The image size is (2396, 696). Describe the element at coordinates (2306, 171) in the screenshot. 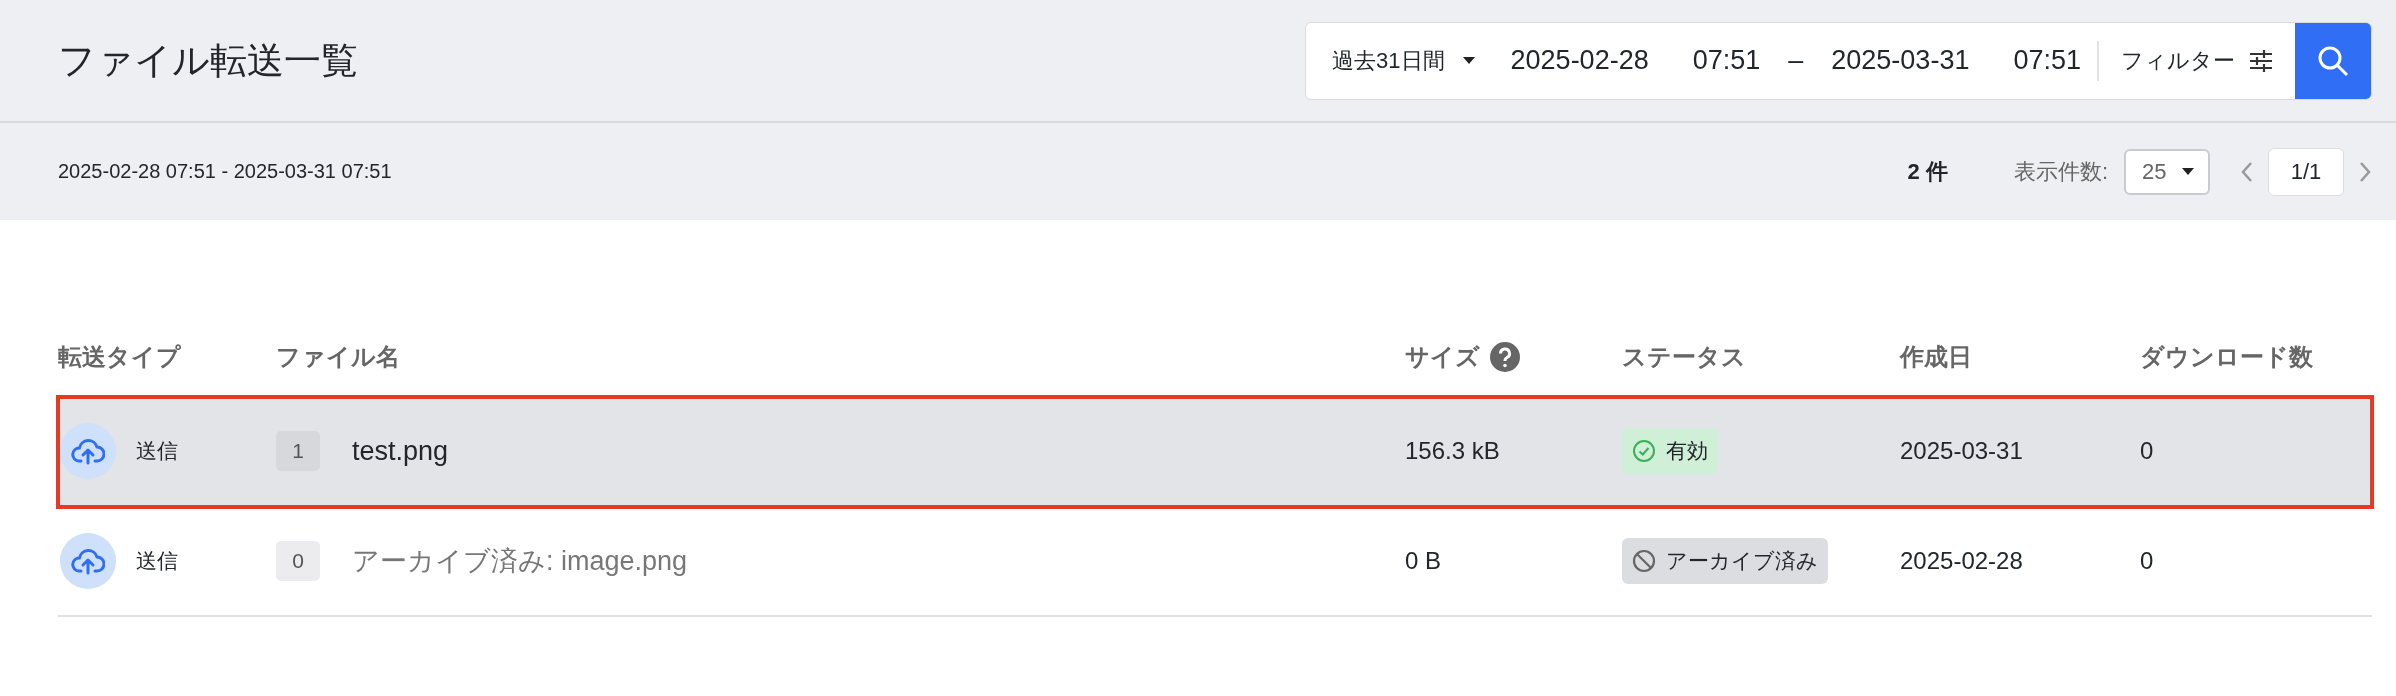

I see `page-indicator: 1/1` at that location.